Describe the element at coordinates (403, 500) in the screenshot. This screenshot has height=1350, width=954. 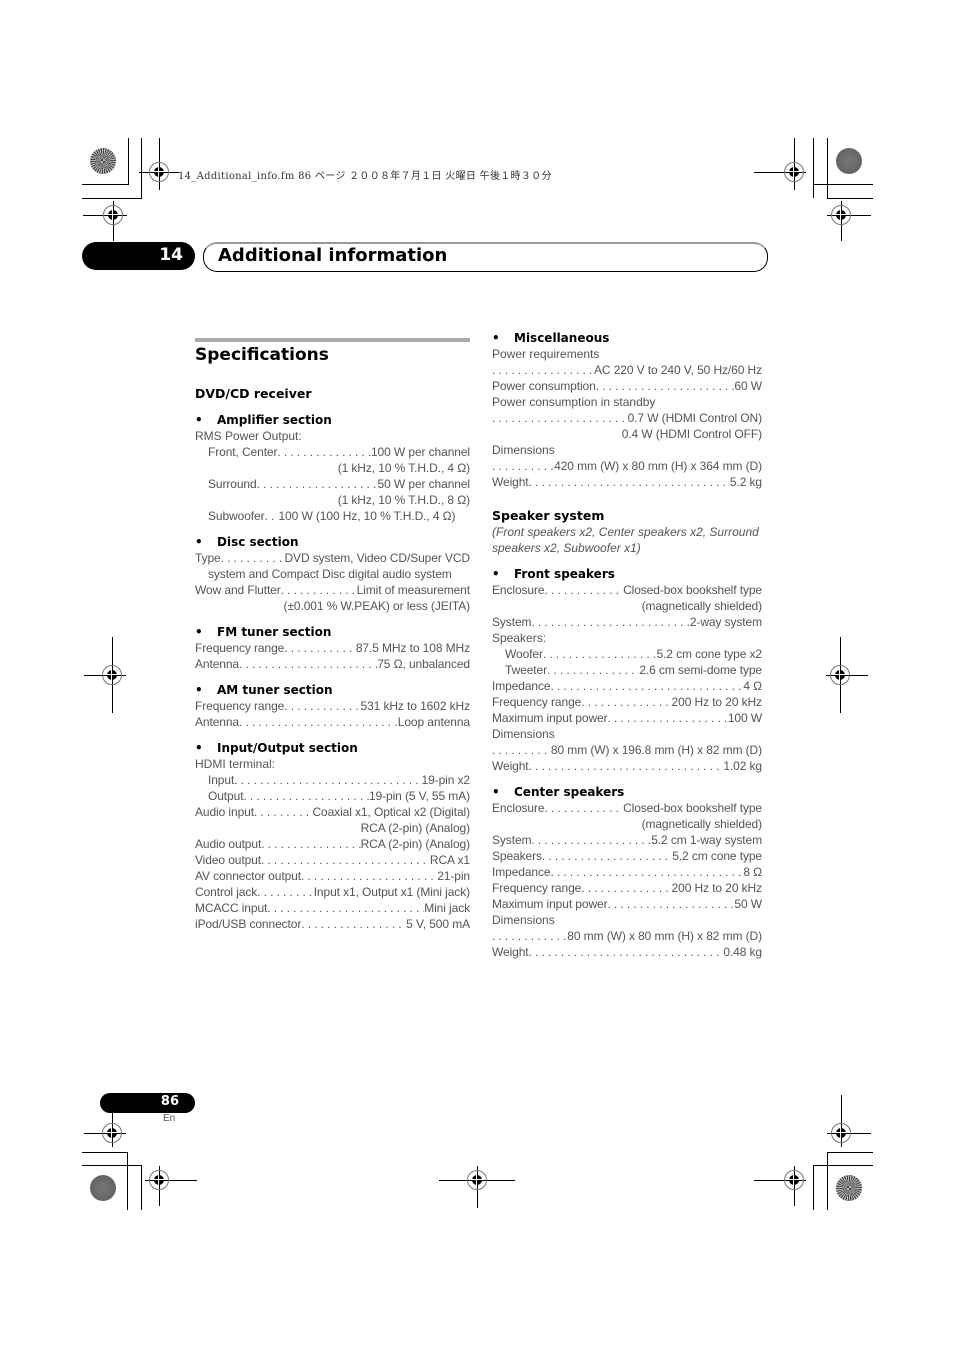
I see `spec-row-cont: (1 kHz, 10 % T.H.D., 8 Ω)` at that location.